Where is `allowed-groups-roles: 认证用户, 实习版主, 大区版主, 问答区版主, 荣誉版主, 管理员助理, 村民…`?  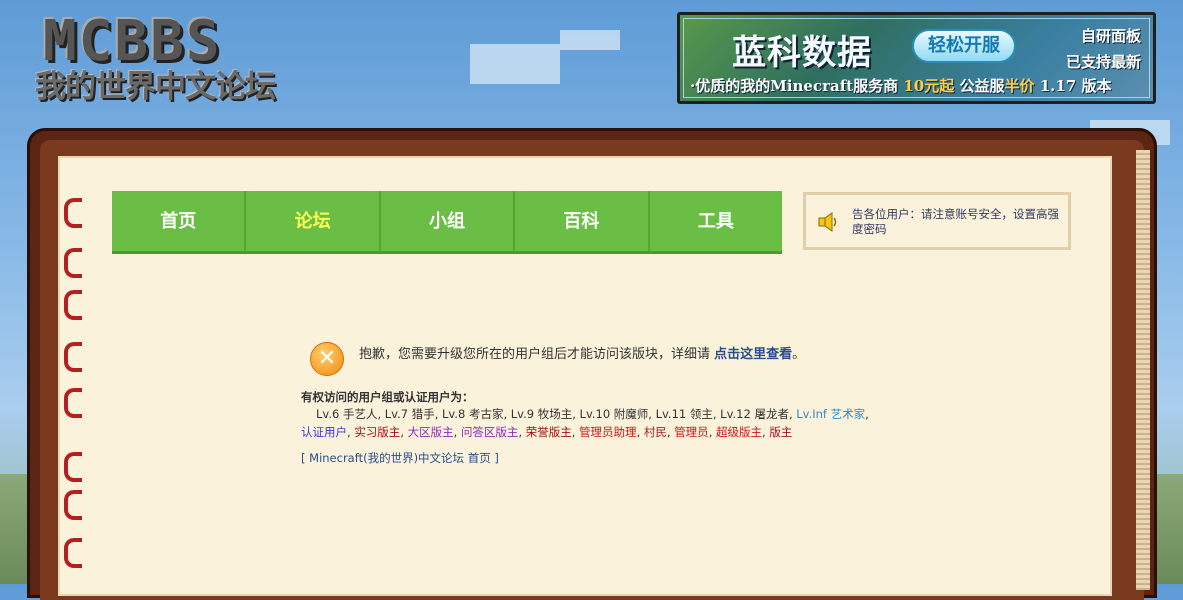 allowed-groups-roles: 认证用户, 实习版主, 大区版主, 问答区版主, 荣誉版主, 管理员助理, 村民… is located at coordinates (547, 432).